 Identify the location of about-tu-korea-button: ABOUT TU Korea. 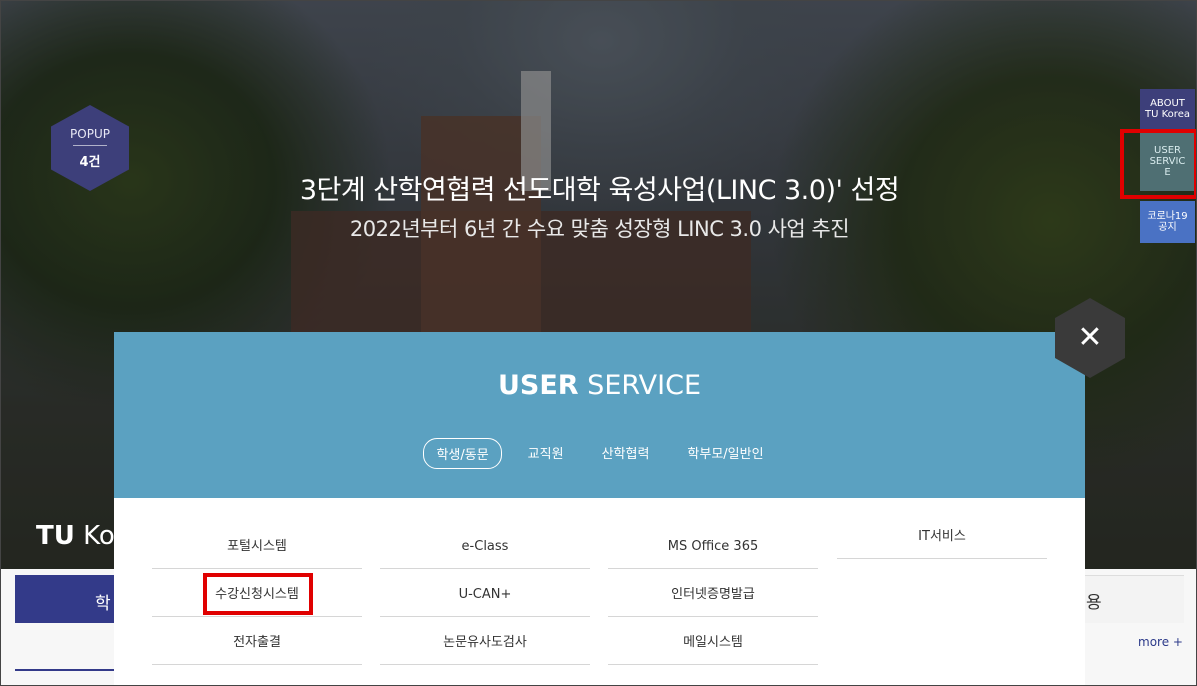
(1167, 109).